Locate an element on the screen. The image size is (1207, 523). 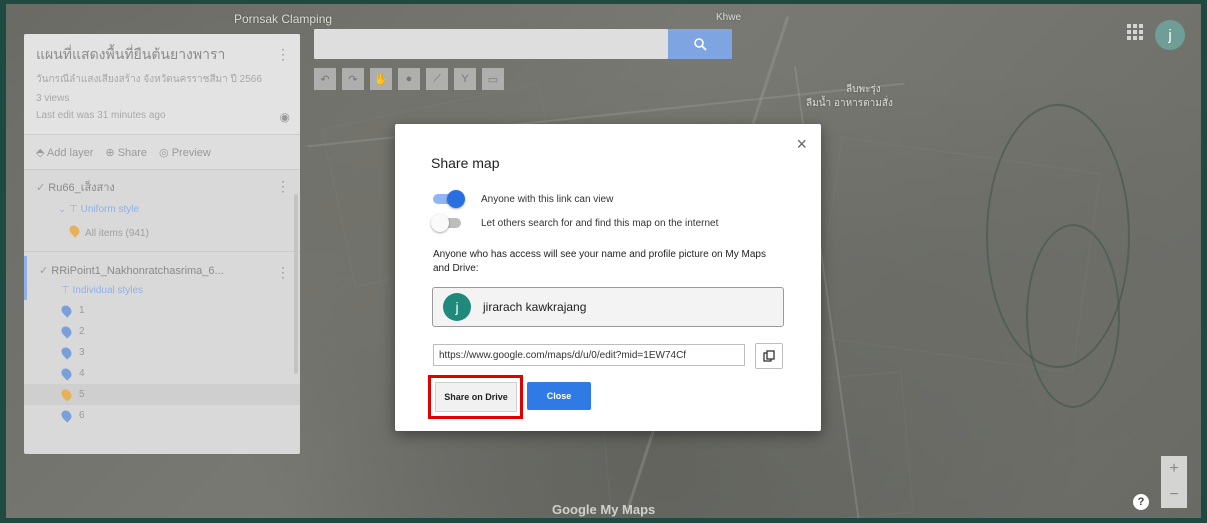
link-view-option: Anyone with this link can view is located at coordinates (522, 199).